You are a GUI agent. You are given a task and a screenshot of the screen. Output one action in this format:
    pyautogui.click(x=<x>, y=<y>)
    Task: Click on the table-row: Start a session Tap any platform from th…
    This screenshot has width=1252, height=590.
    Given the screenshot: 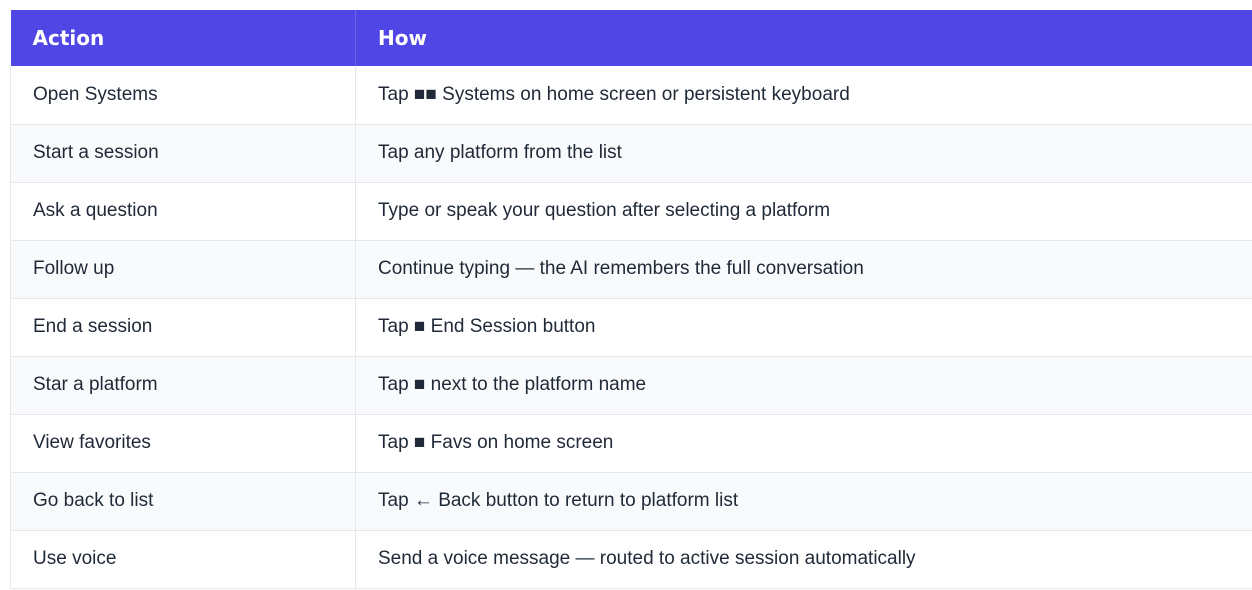 What is the action you would take?
    pyautogui.click(x=631, y=153)
    